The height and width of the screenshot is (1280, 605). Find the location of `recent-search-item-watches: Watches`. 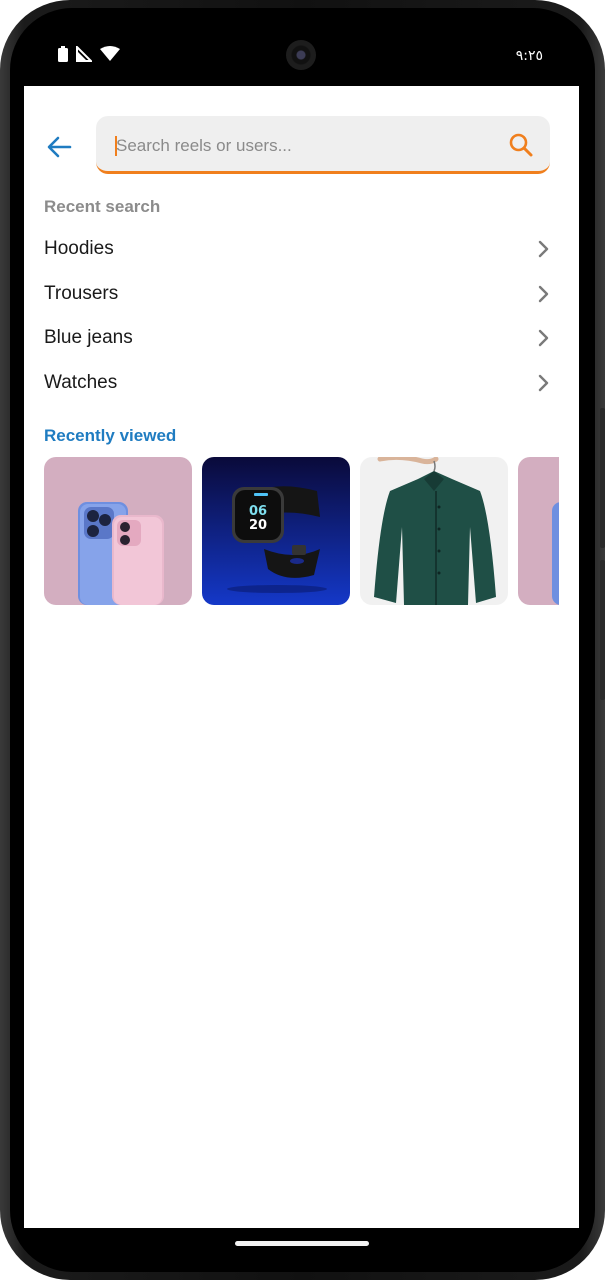

recent-search-item-watches: Watches is located at coordinates (301, 383).